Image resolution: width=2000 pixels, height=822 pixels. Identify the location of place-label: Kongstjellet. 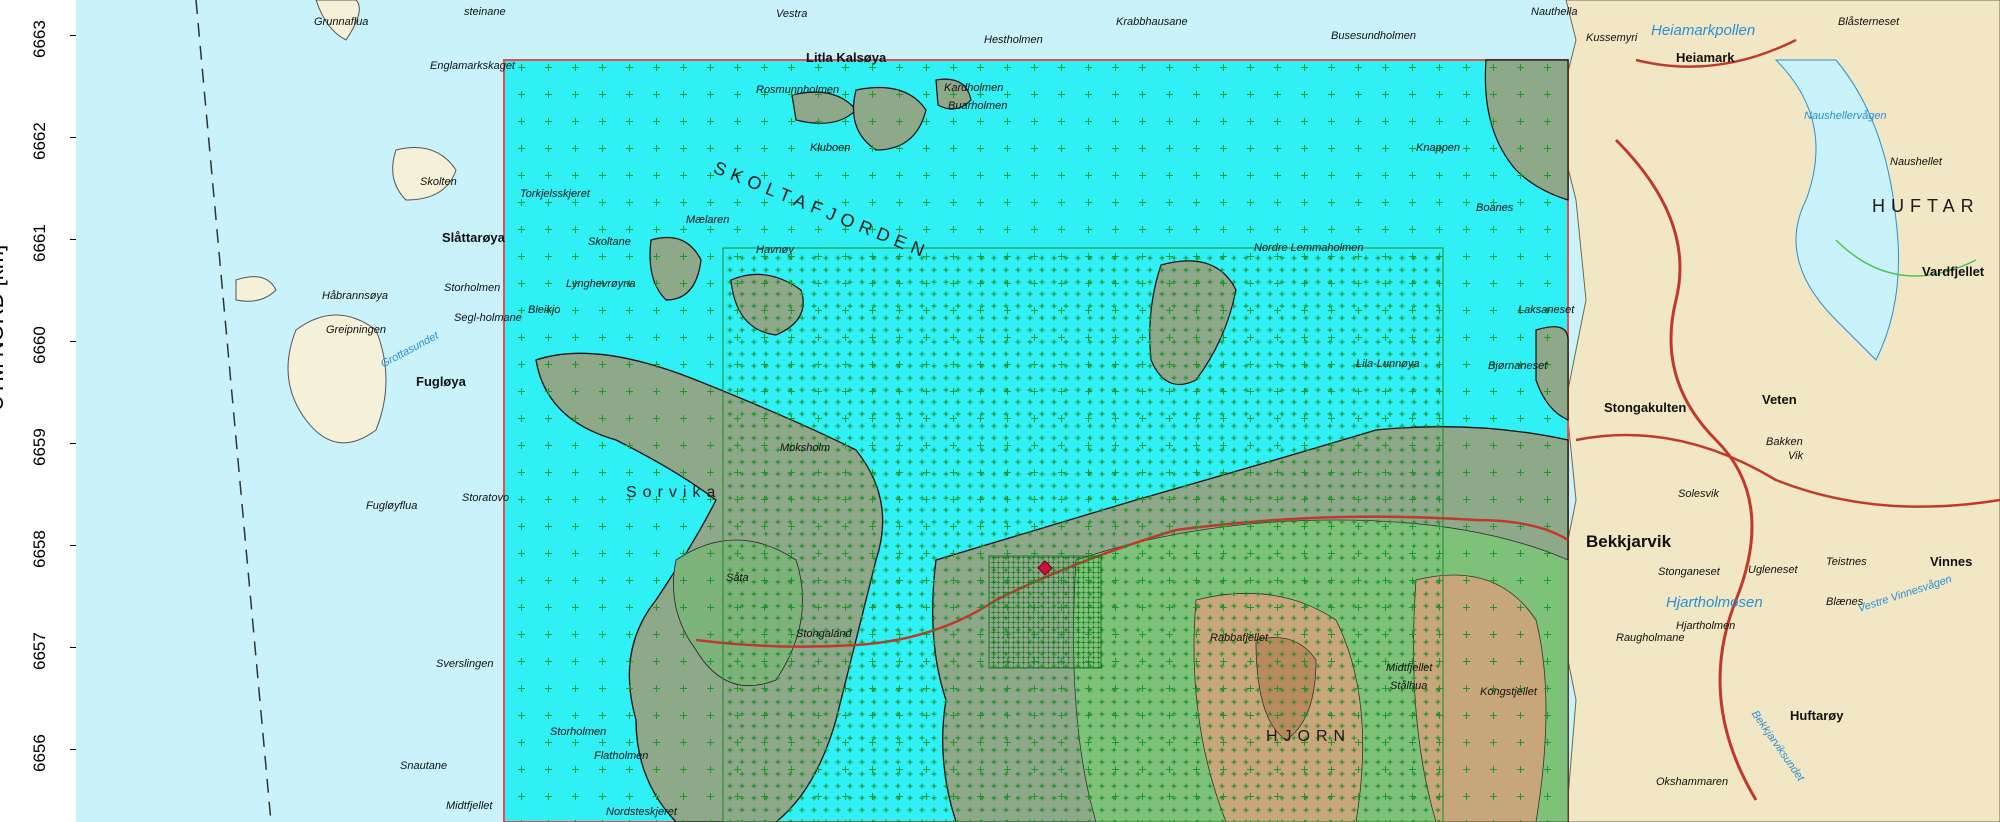
(1508, 692).